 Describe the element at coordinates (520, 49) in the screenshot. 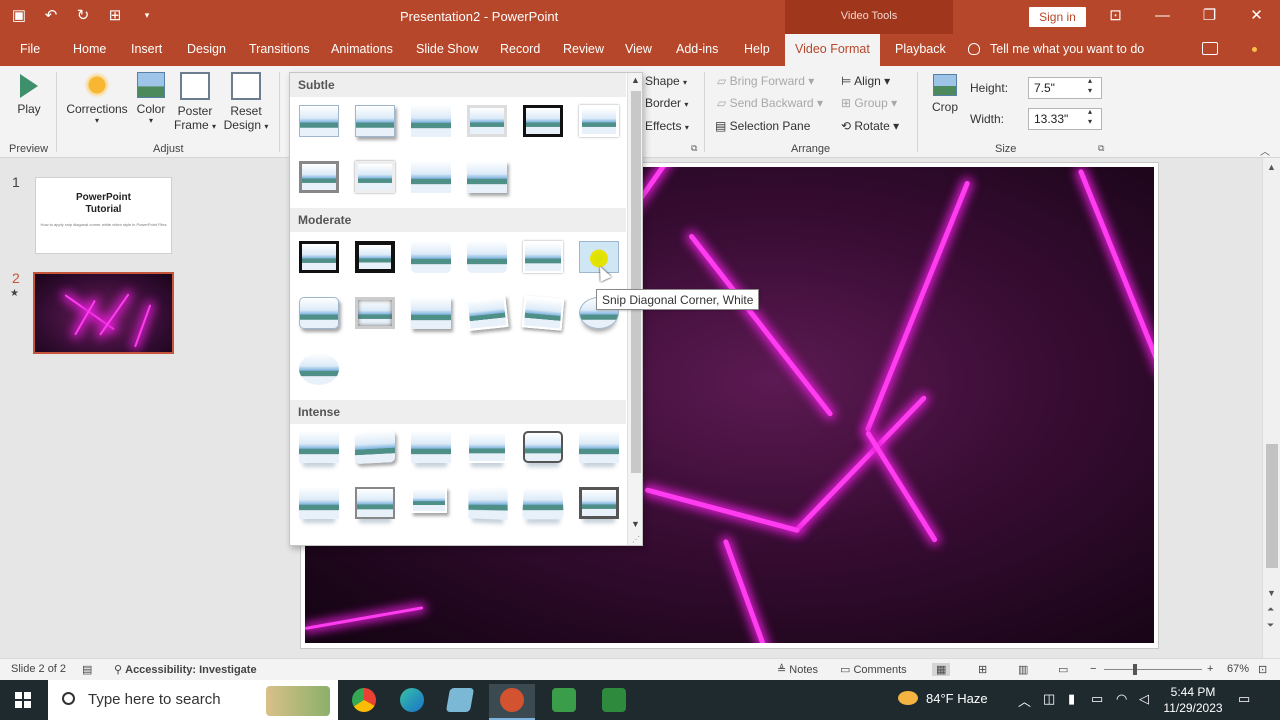

I see `tab-record: Record` at that location.